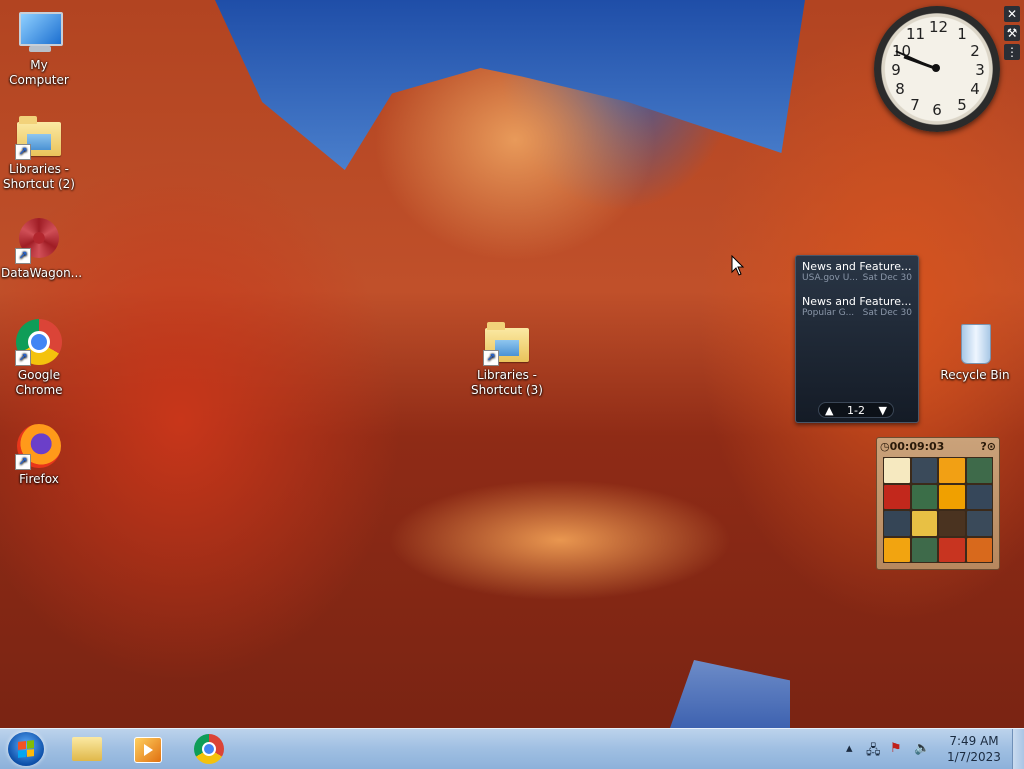  I want to click on media-player-icon, so click(148, 750).